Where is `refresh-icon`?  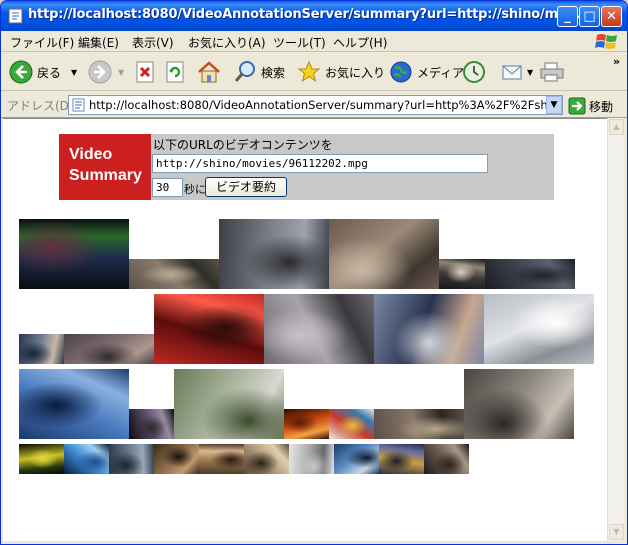
refresh-icon is located at coordinates (175, 72).